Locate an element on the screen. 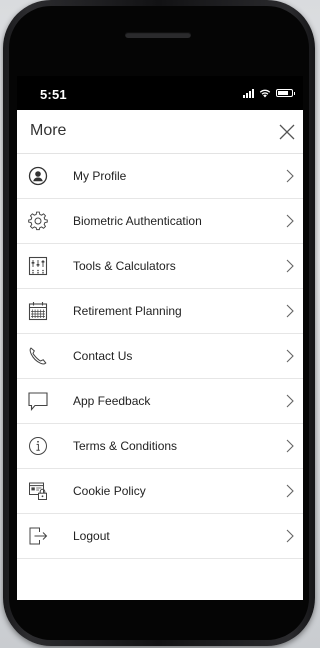 This screenshot has height=648, width=320. feedback-icon is located at coordinates (38, 401).